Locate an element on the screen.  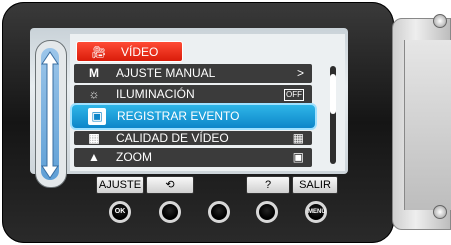
event-icon: ▣ is located at coordinates (97, 116).